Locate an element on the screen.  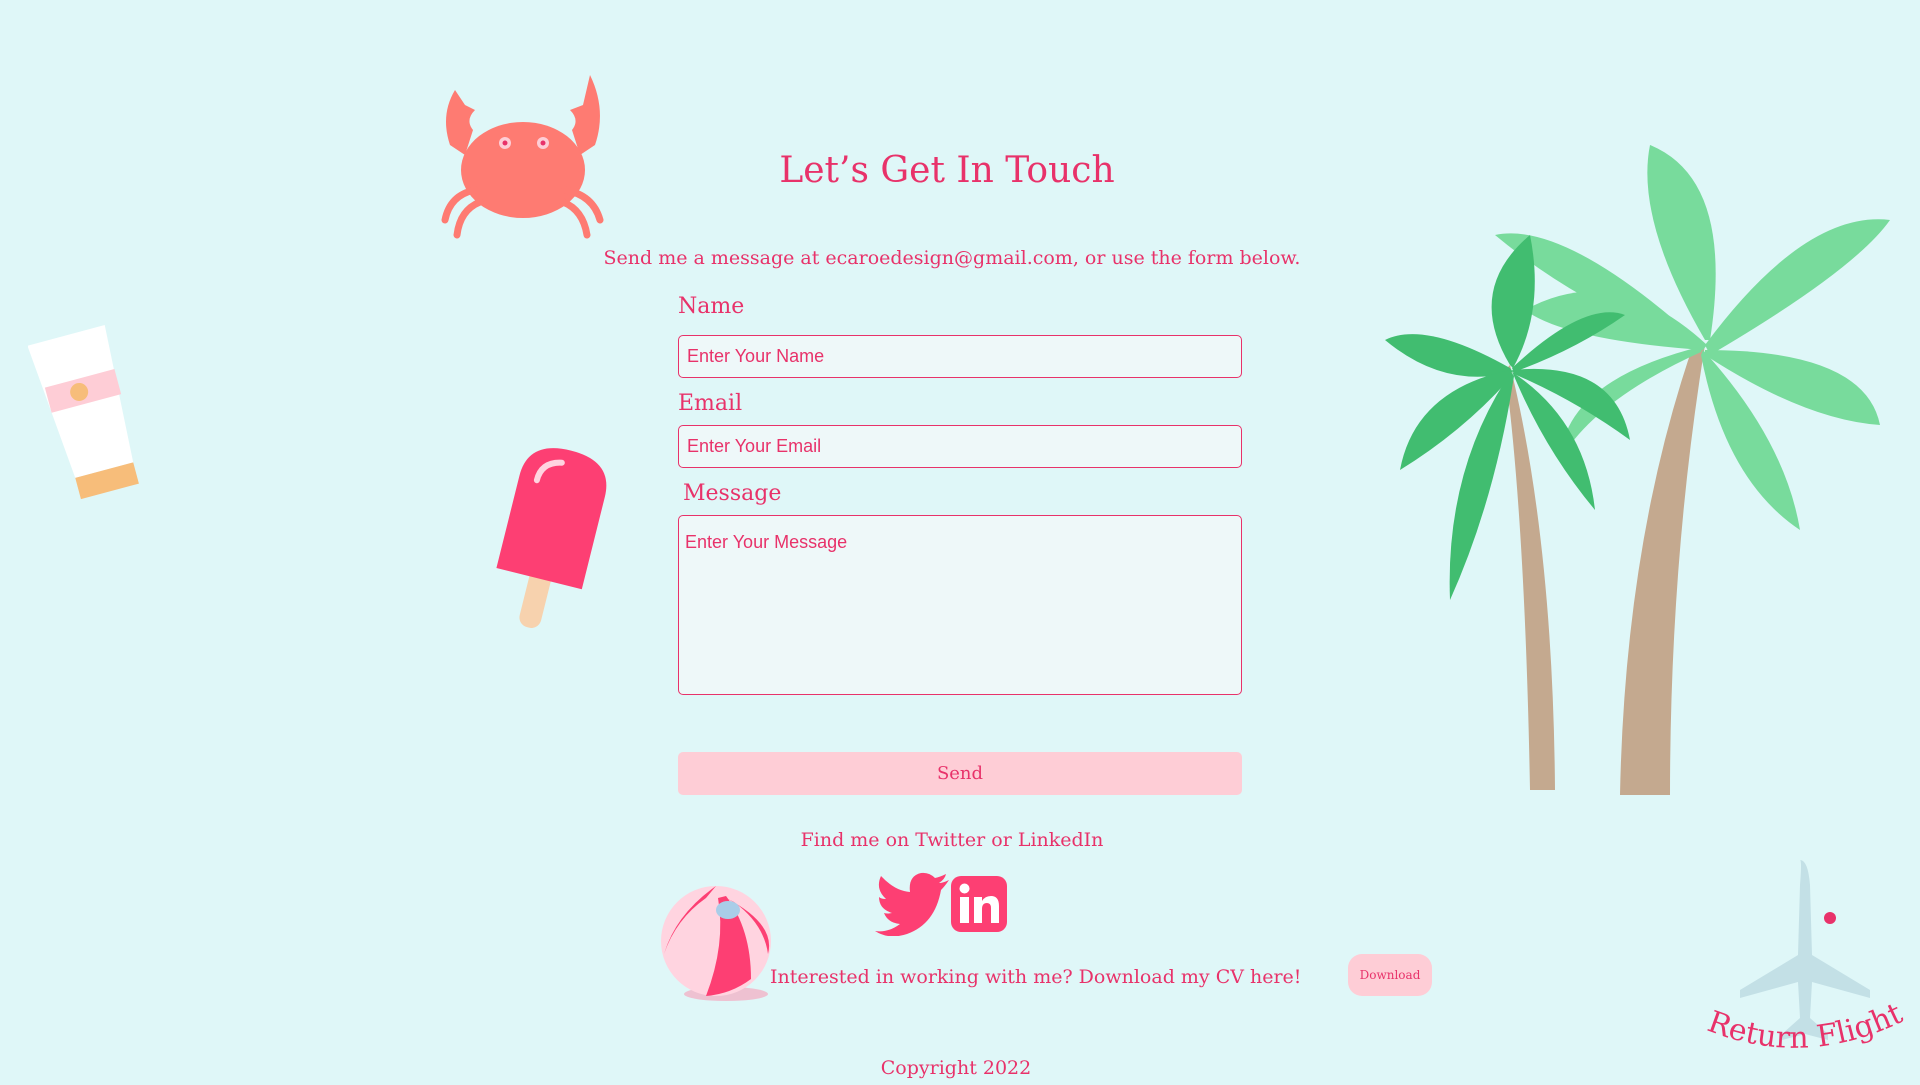
send-button: Send is located at coordinates (960, 773).